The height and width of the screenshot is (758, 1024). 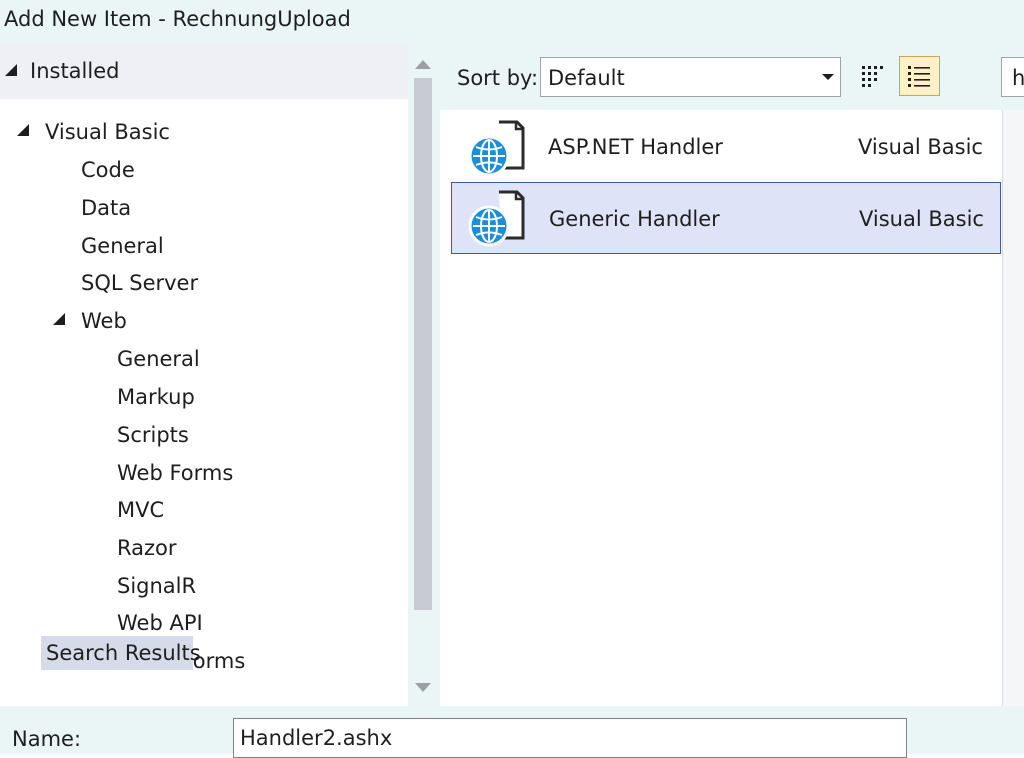 I want to click on list-view-button, so click(x=919, y=76).